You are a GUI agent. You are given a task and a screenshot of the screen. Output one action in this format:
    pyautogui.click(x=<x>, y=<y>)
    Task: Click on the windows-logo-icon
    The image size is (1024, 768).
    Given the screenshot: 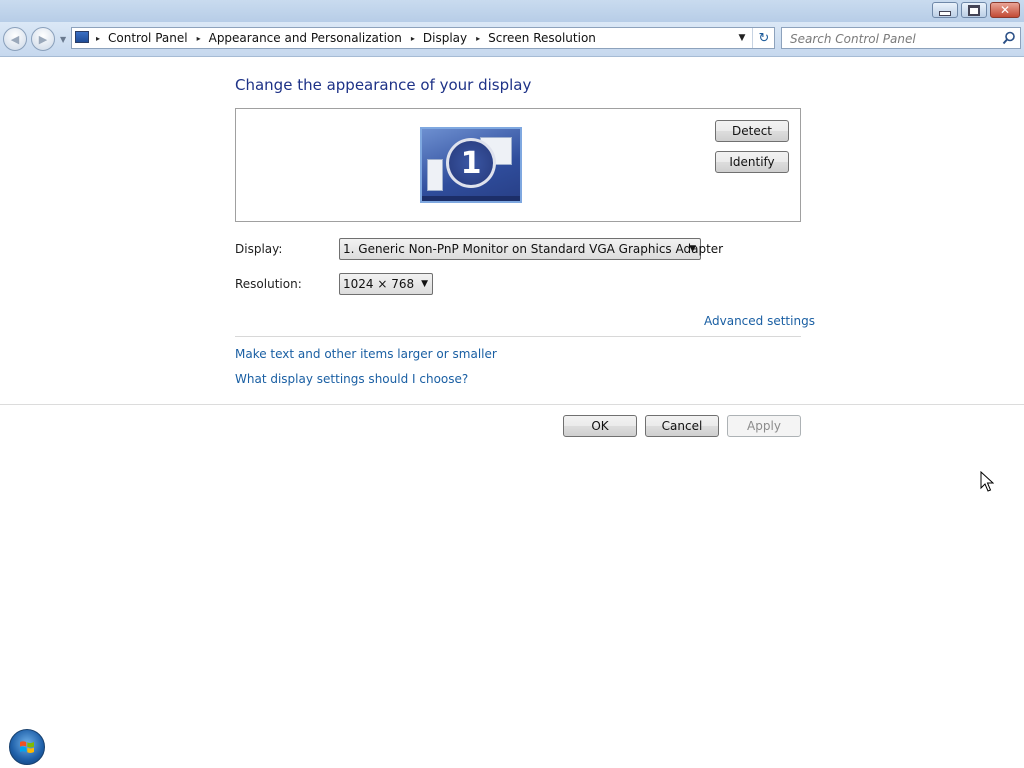 What is the action you would take?
    pyautogui.click(x=27, y=747)
    